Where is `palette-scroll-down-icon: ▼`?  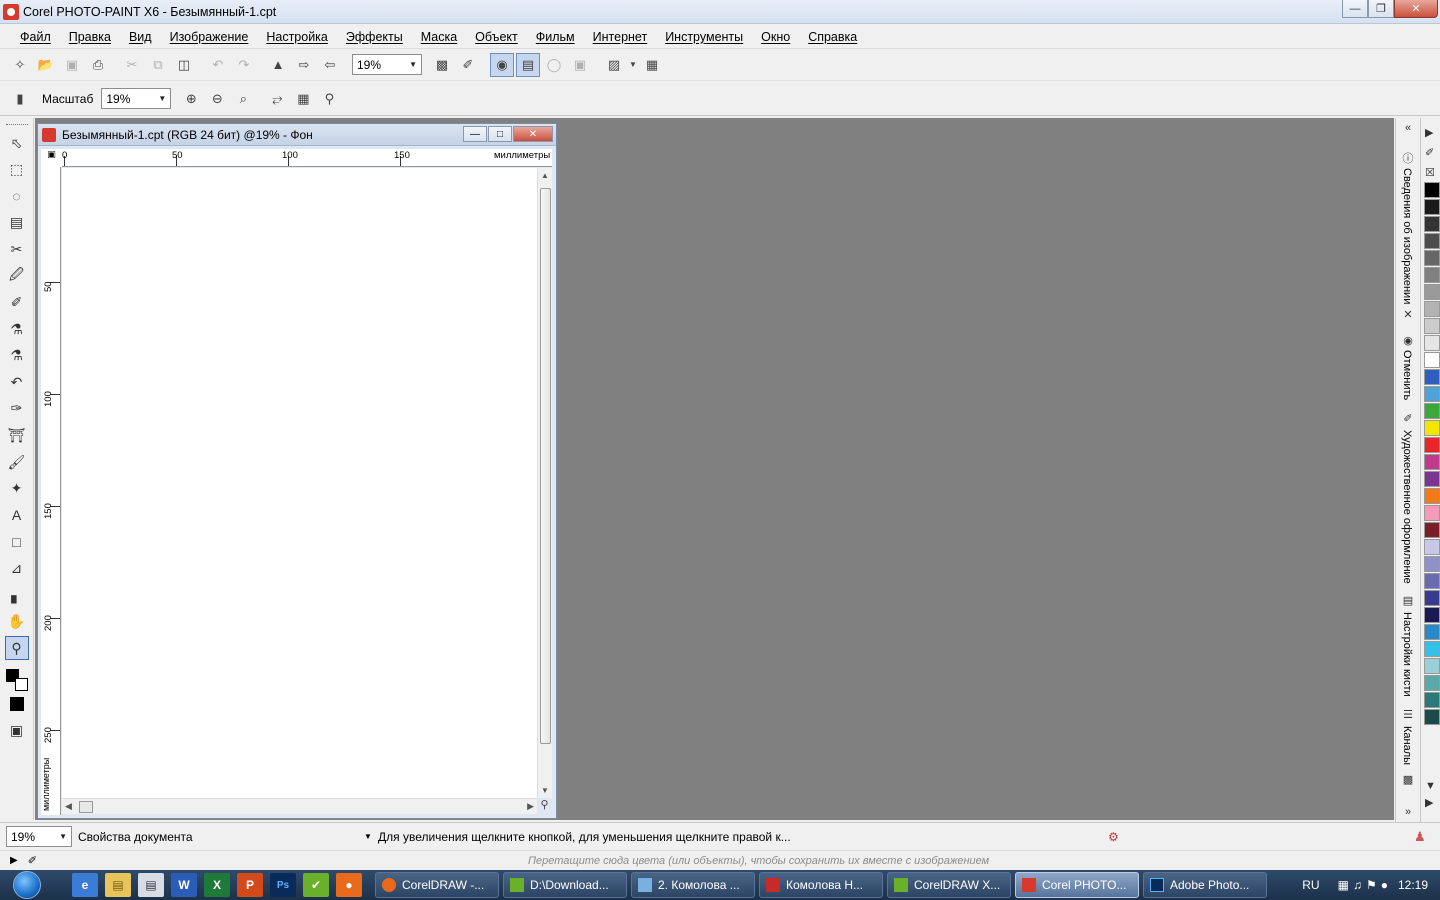 palette-scroll-down-icon: ▼ is located at coordinates (1430, 786).